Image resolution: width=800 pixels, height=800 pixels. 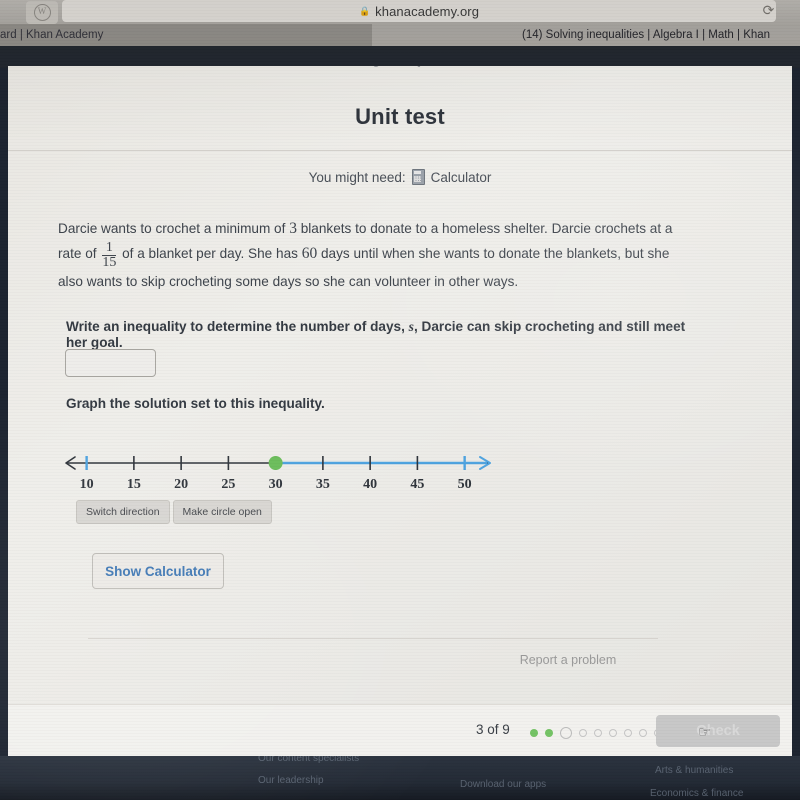 I want to click on number-line-point, so click(x=275, y=463).